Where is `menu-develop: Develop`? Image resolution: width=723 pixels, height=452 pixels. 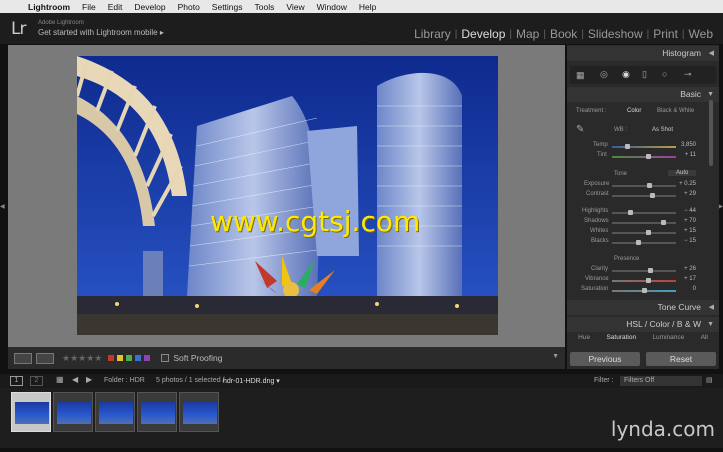
menu-develop: Develop is located at coordinates (149, 7).